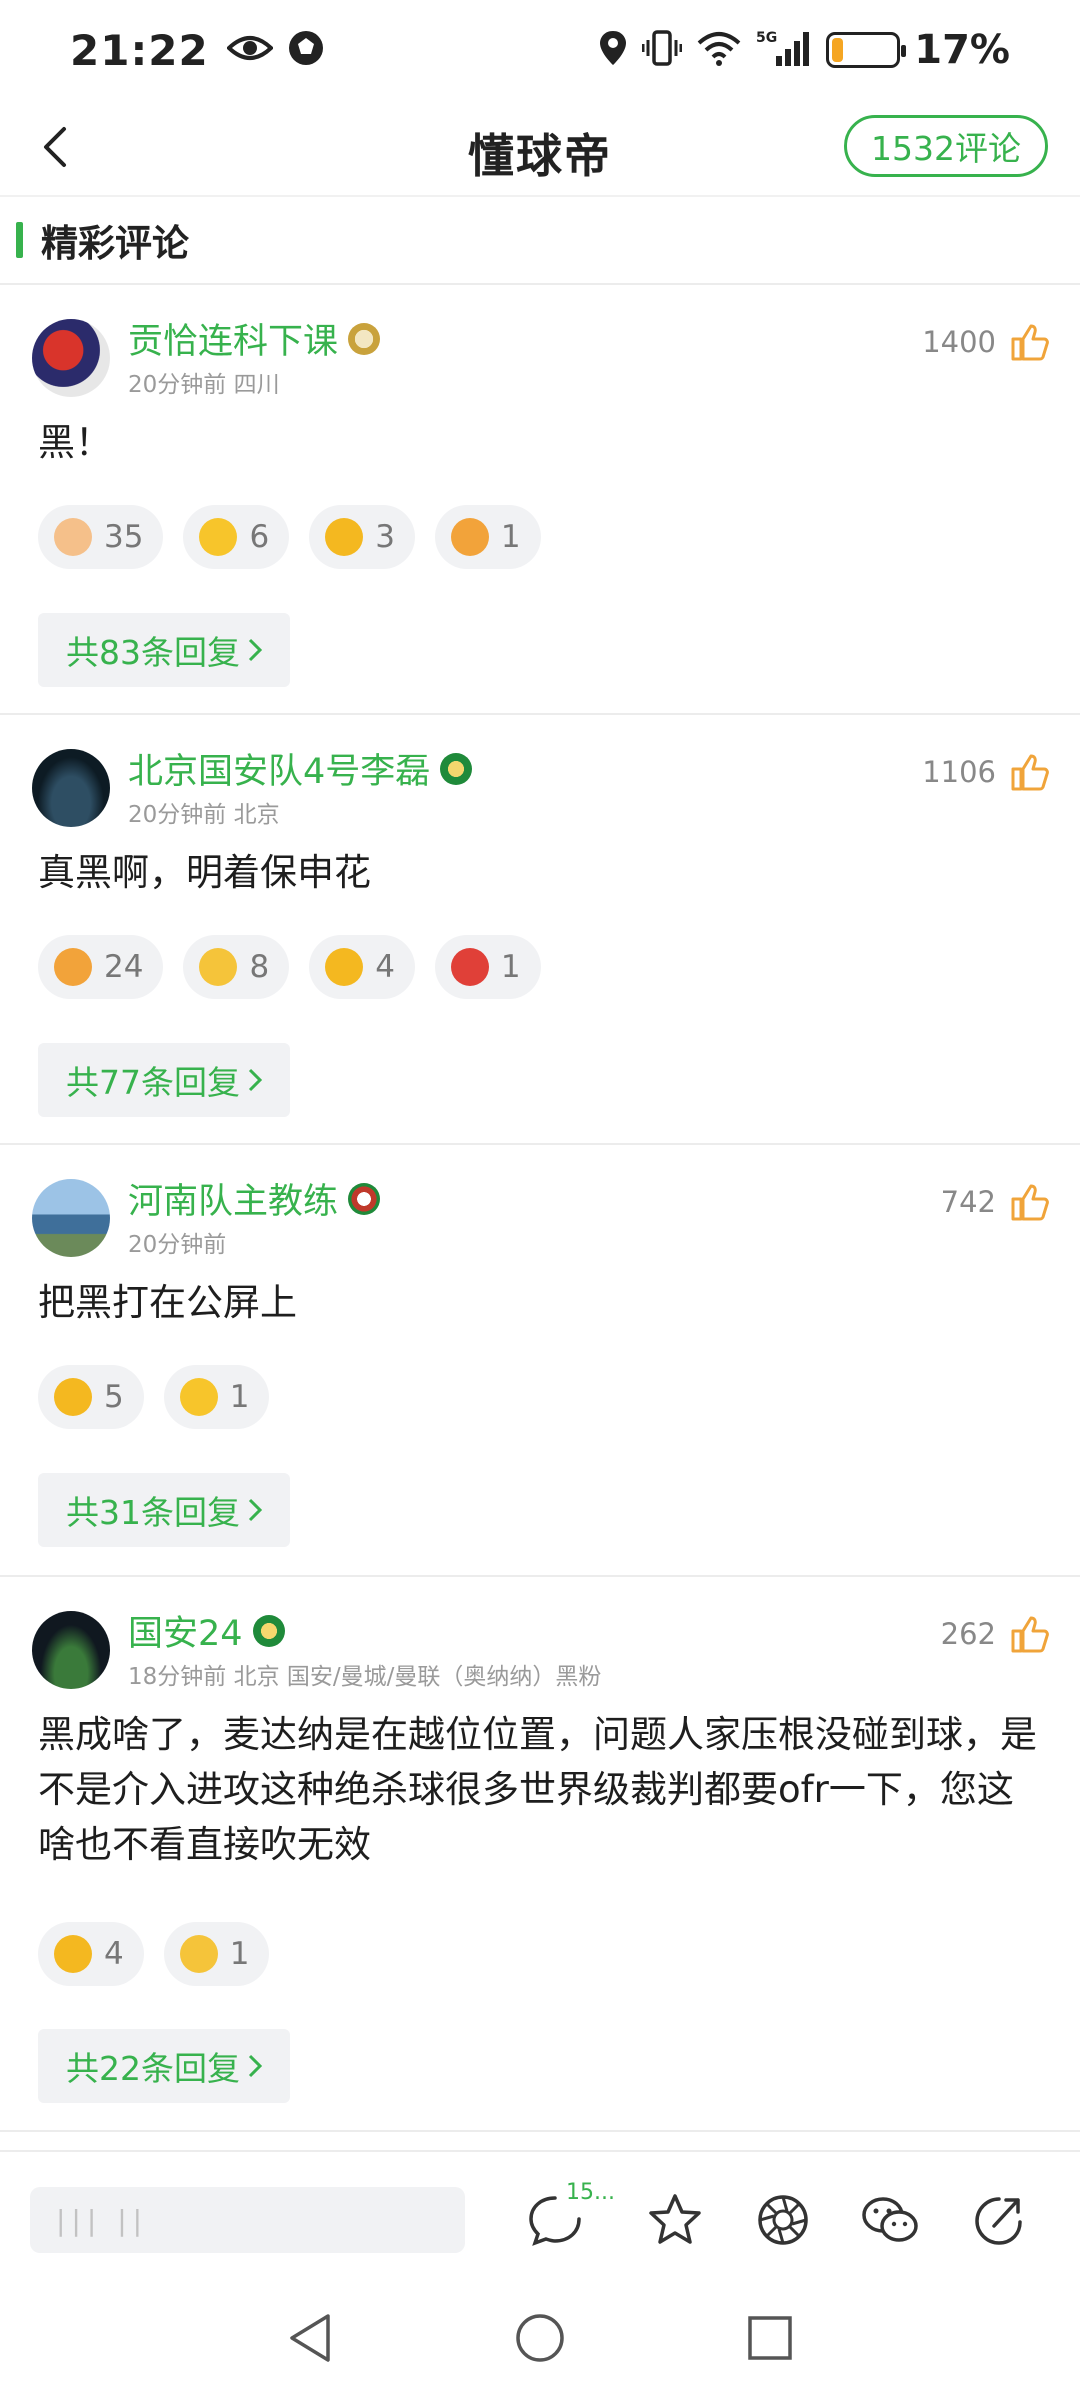 This screenshot has width=1080, height=2400. I want to click on reaction-chip: 6, so click(236, 537).